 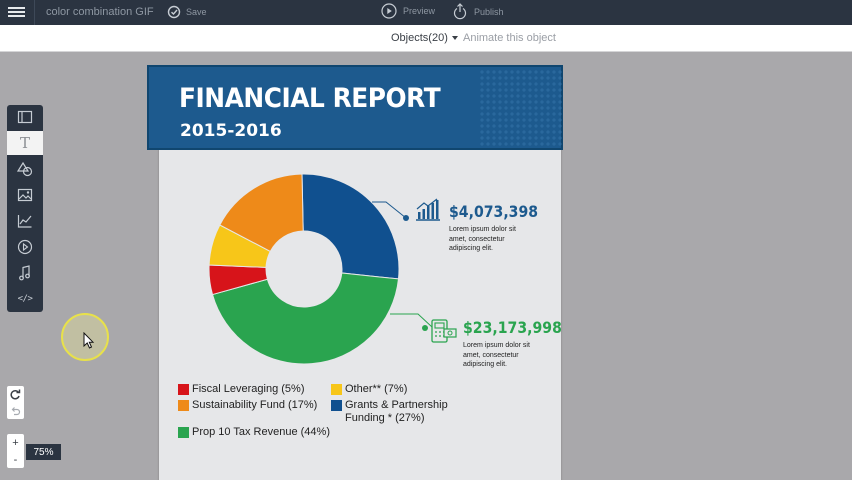 I want to click on divider, so click(x=34, y=12).